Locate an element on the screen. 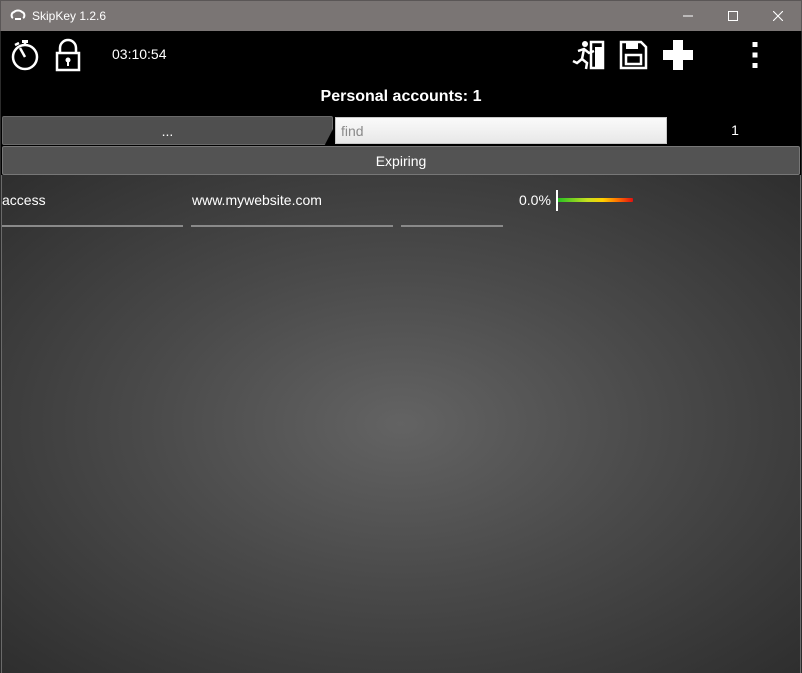  minimize-button is located at coordinates (688, 16).